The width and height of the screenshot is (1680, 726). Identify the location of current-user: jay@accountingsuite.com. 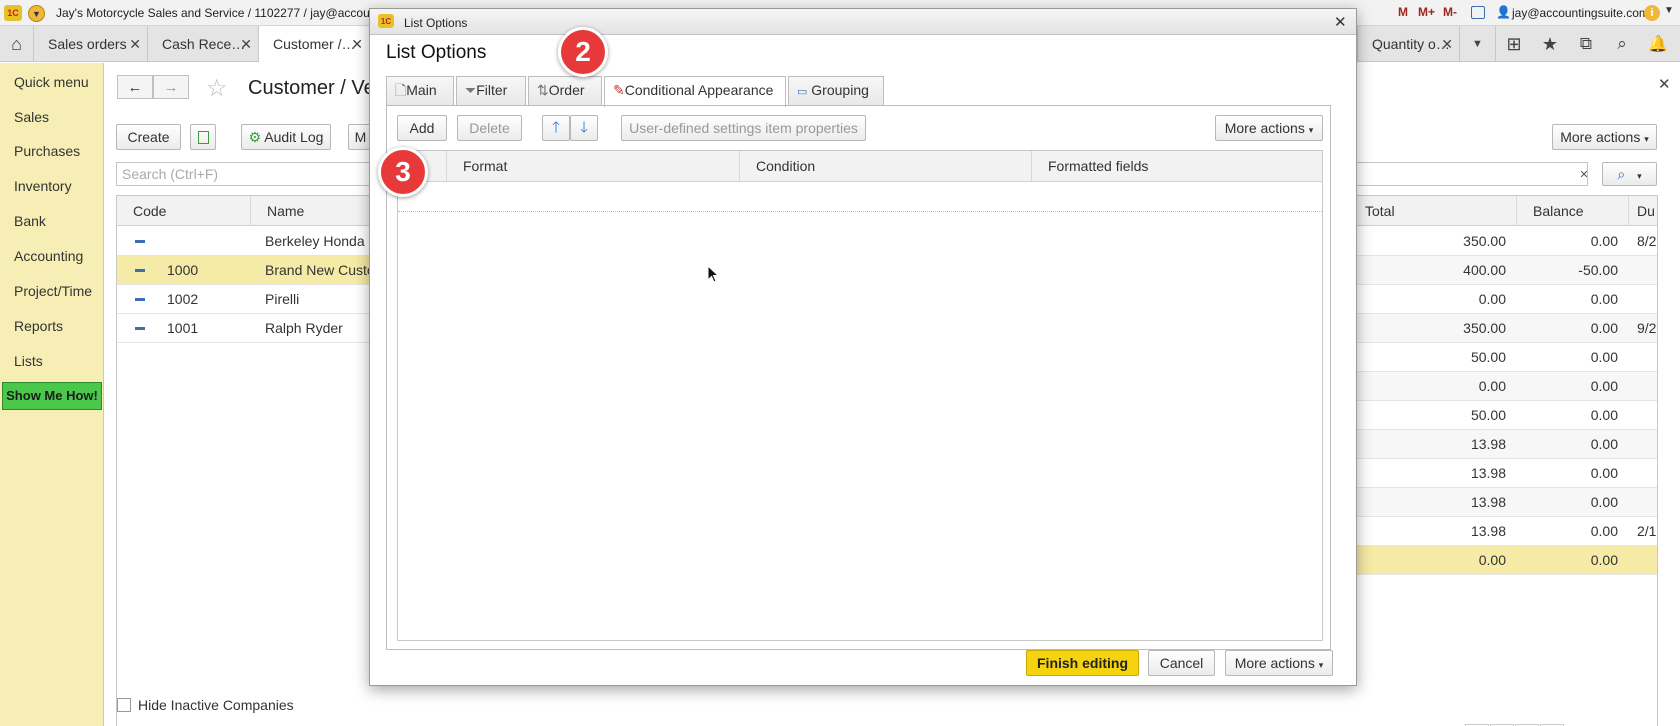
(1580, 13).